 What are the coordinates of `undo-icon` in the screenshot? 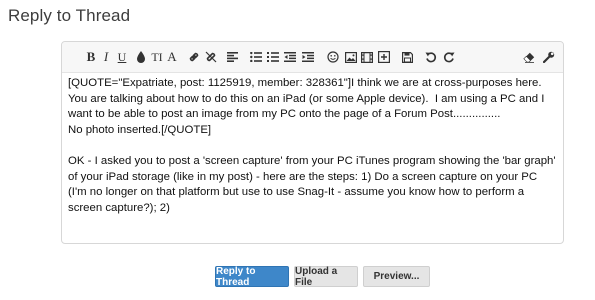 It's located at (431, 57).